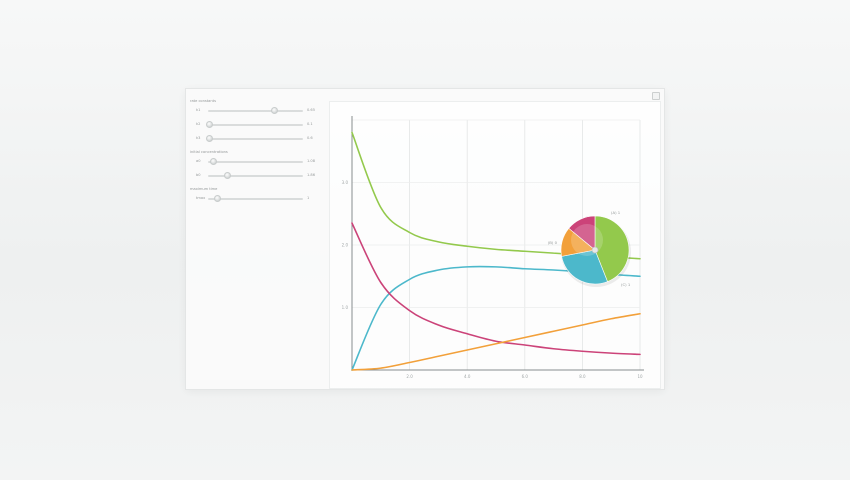  What do you see at coordinates (198, 161) in the screenshot?
I see `slider-label: a0` at bounding box center [198, 161].